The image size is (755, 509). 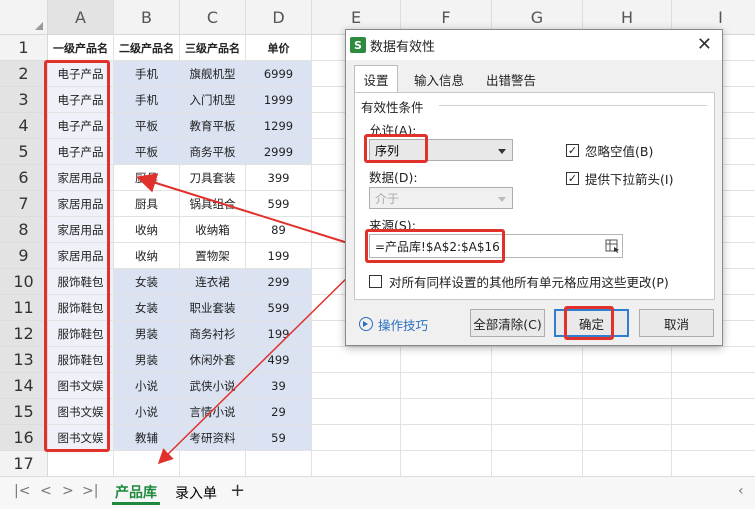 What do you see at coordinates (24, 438) in the screenshot?
I see `row-header-16: 16` at bounding box center [24, 438].